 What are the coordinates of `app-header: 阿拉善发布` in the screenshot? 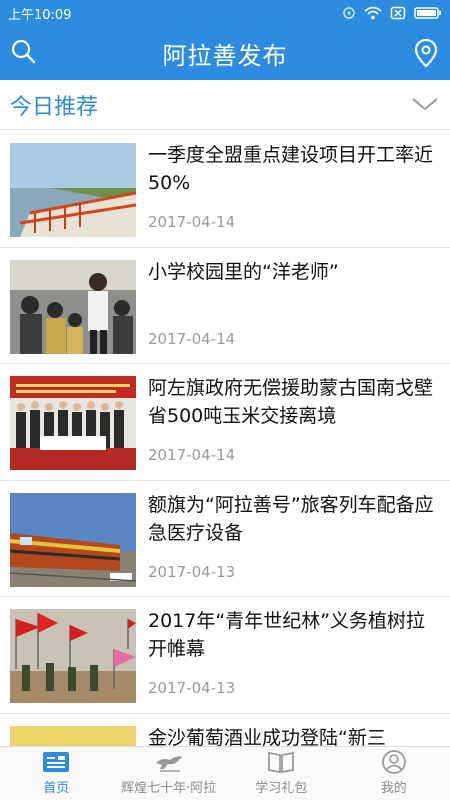 It's located at (225, 53).